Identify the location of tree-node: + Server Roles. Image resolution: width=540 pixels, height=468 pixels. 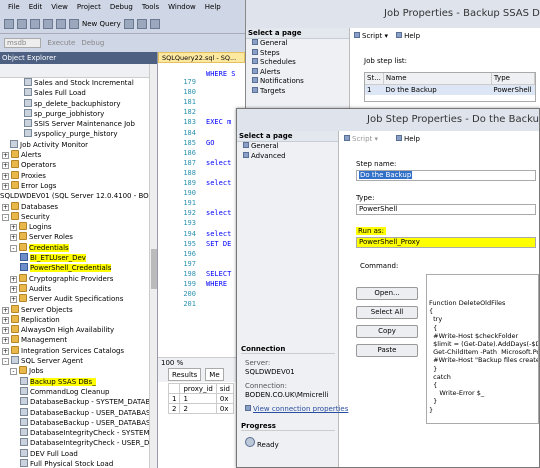
(75, 237).